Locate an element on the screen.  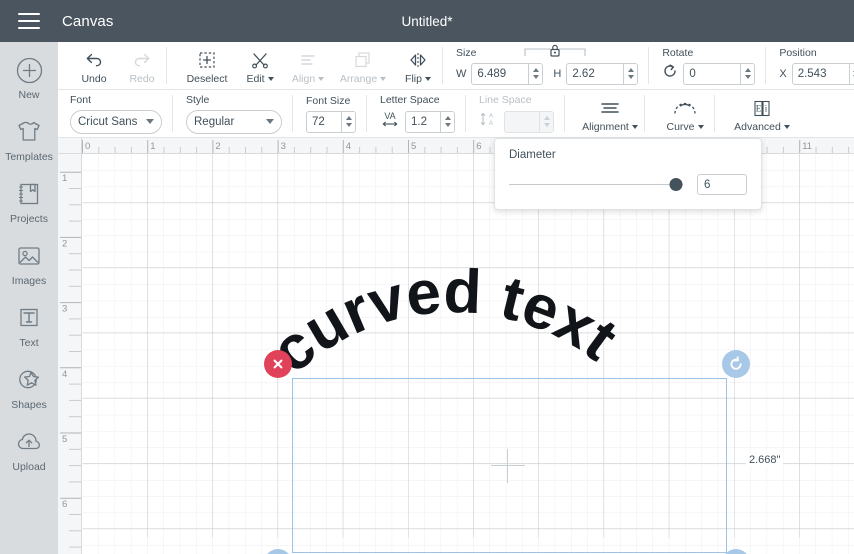
rotate-arrow-icon is located at coordinates (670, 73).